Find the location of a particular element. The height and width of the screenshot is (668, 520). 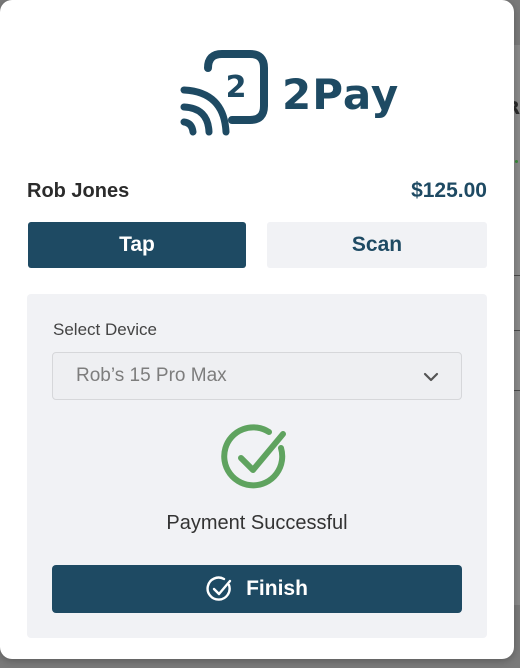

brand-name: 2Pay is located at coordinates (341, 94).